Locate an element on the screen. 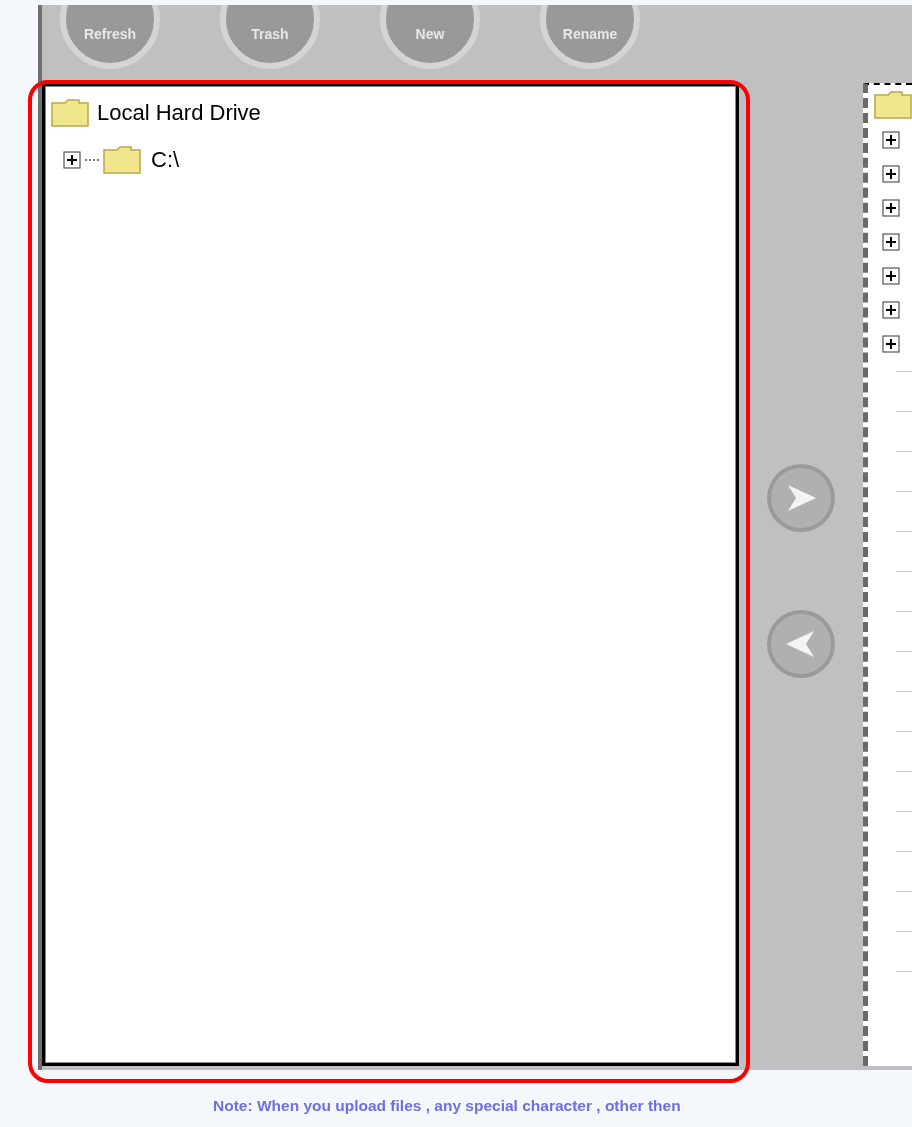 The image size is (912, 1127). tree-item: C:\ is located at coordinates (165, 159).